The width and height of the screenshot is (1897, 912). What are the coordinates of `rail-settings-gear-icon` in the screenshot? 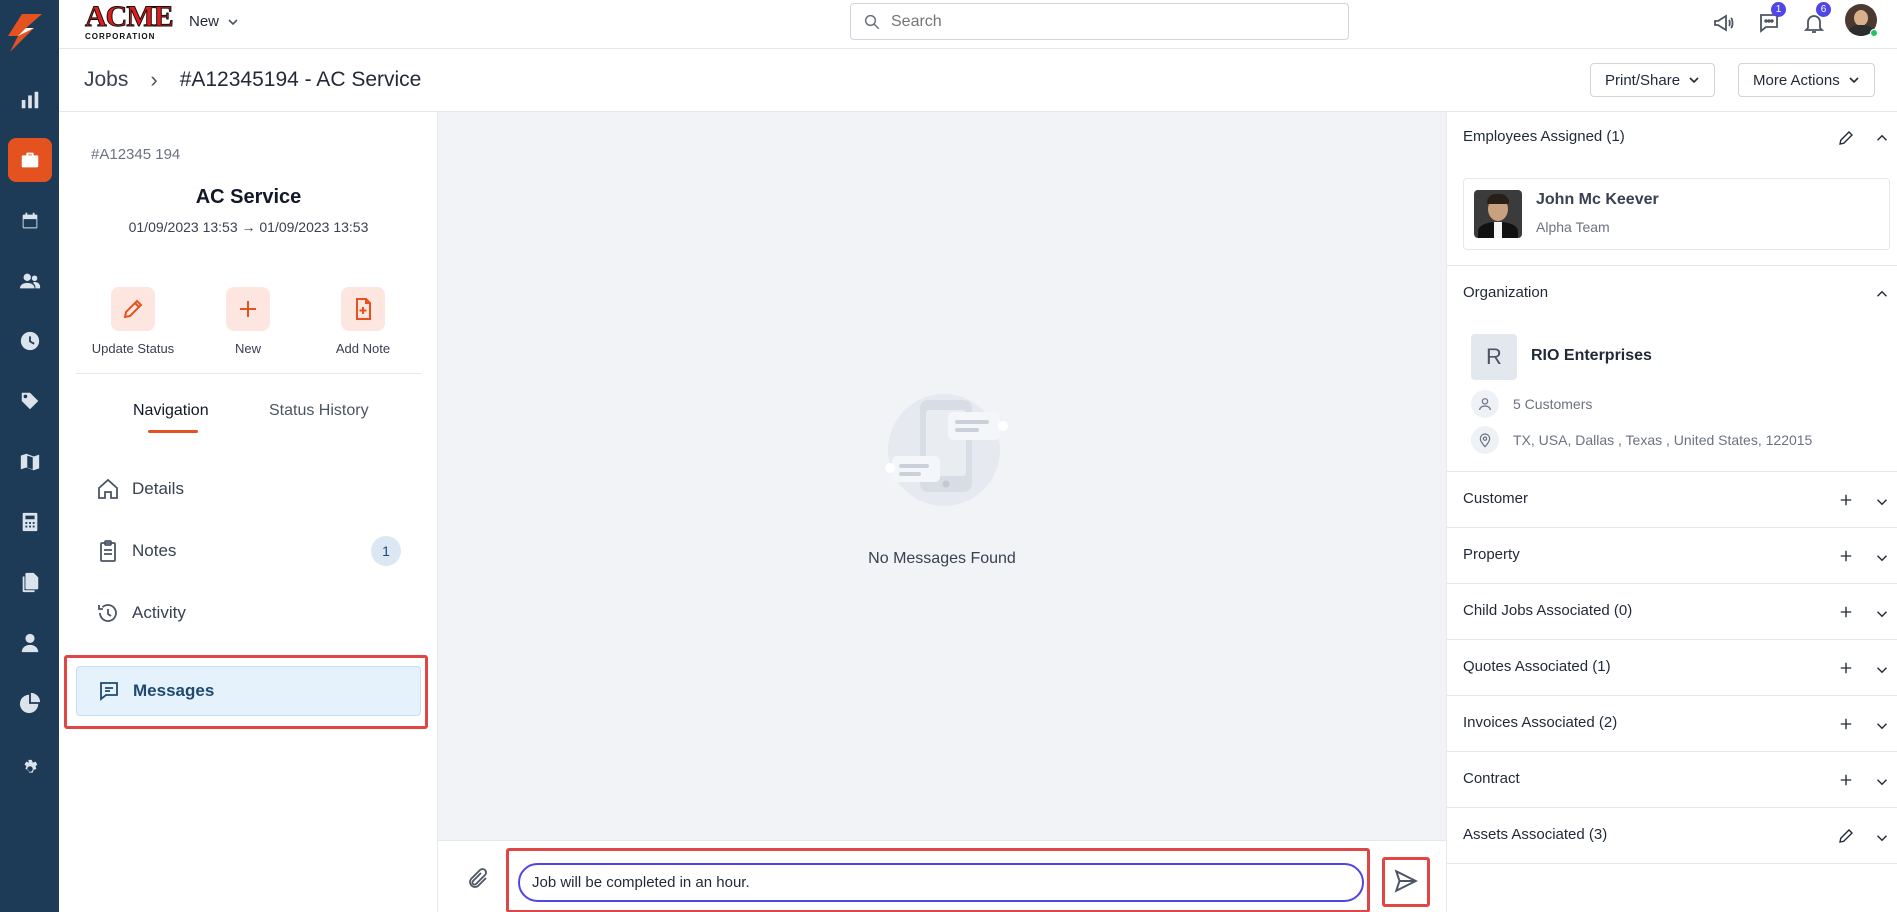 It's located at (29, 769).